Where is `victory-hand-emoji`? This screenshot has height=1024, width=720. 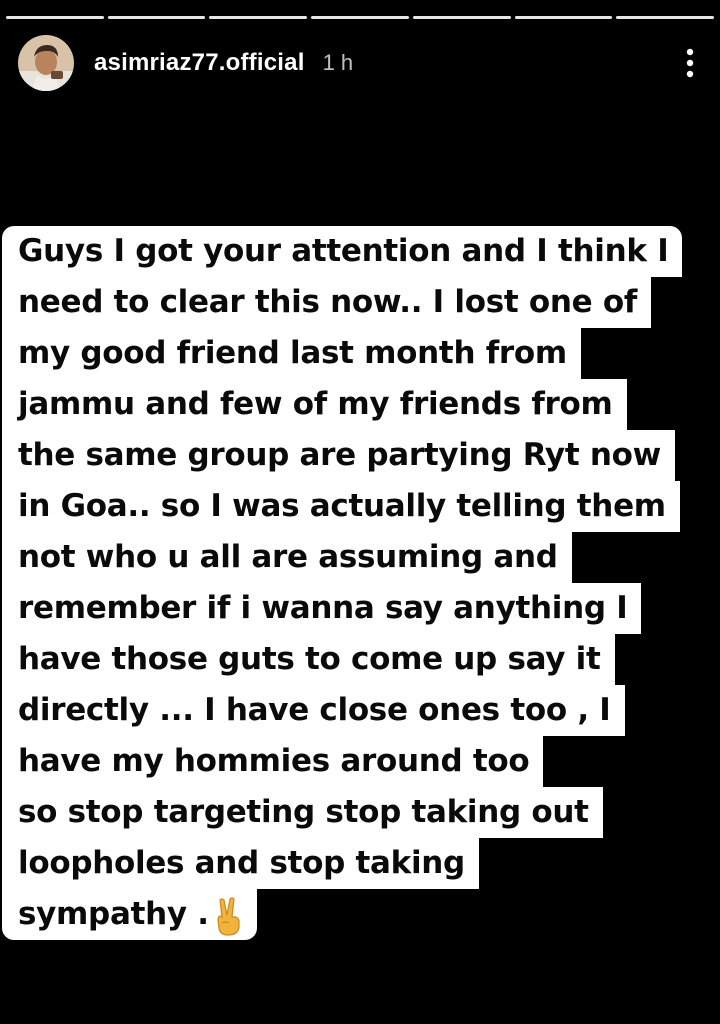
victory-hand-emoji is located at coordinates (228, 916).